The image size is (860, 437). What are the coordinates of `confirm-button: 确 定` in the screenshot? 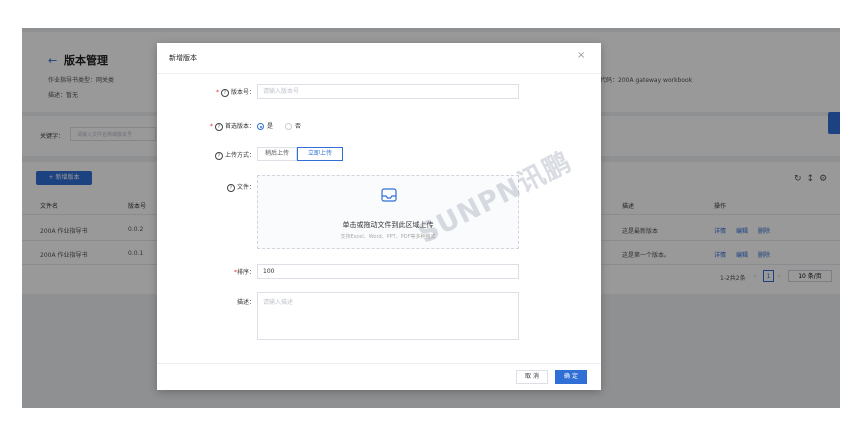 It's located at (571, 377).